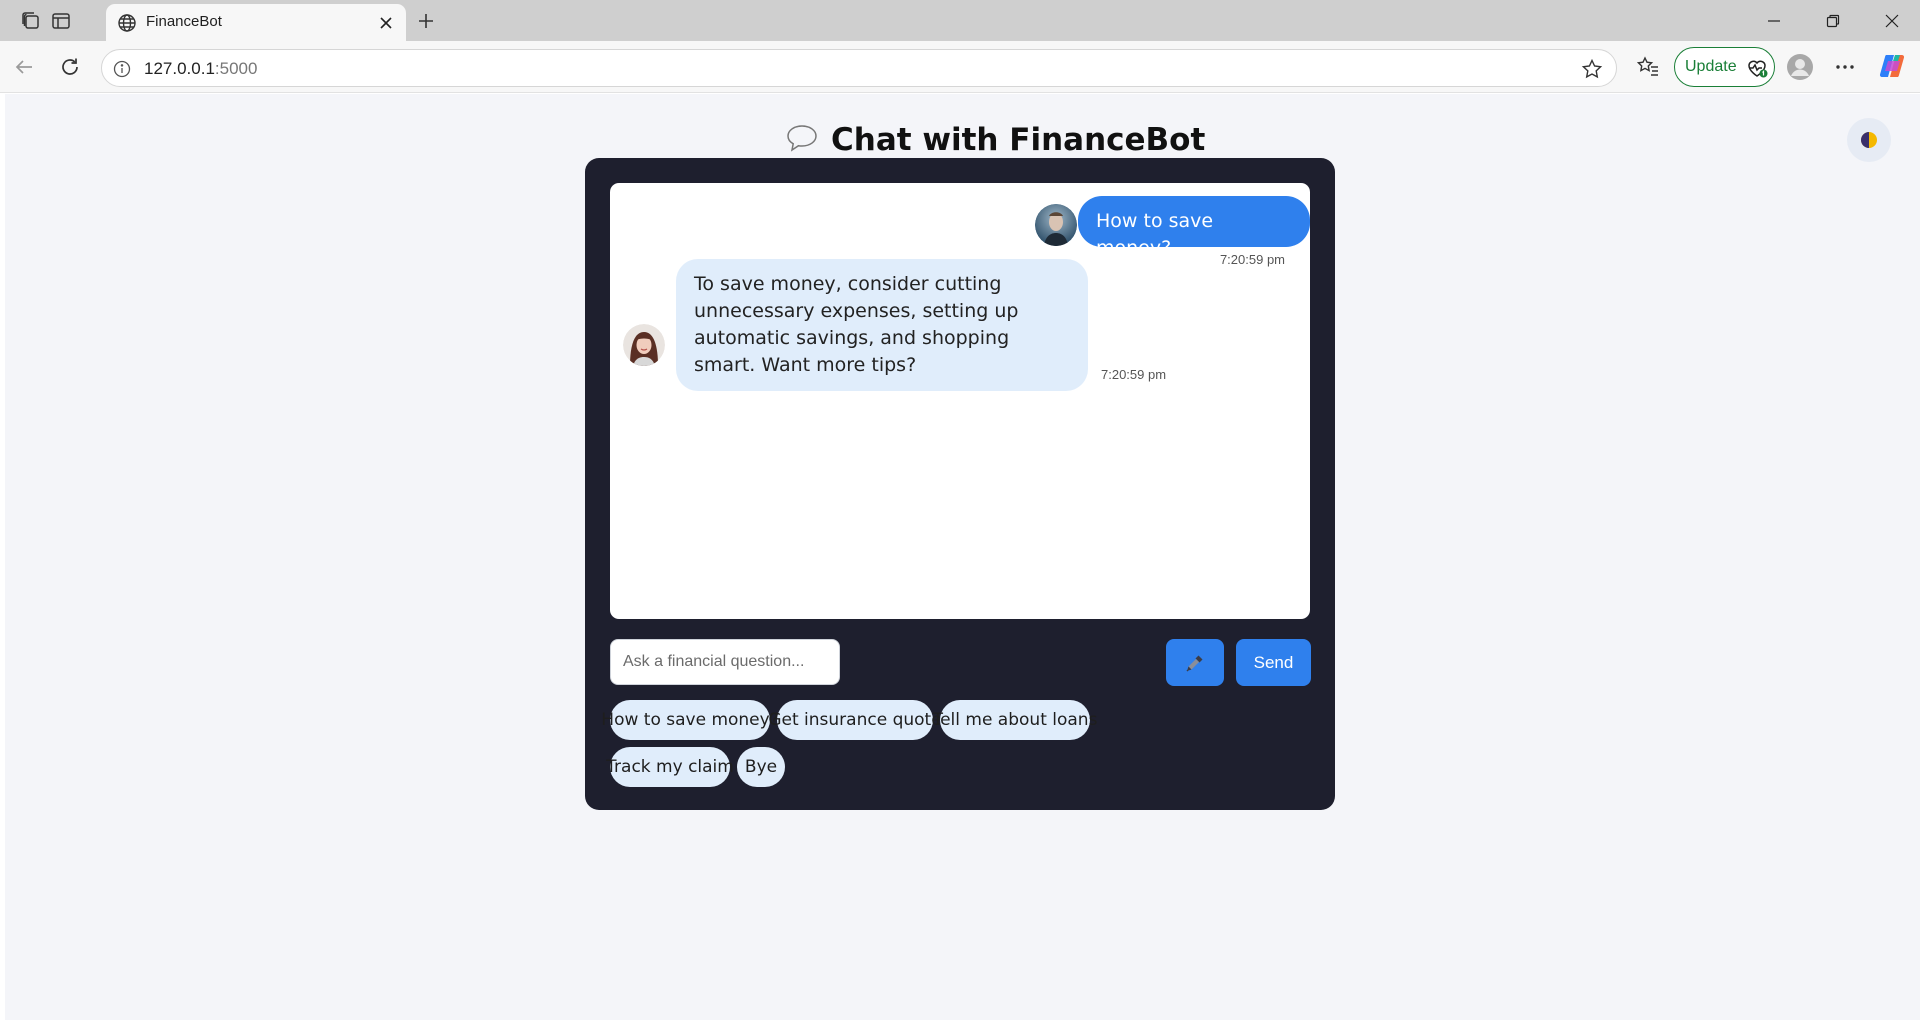  Describe the element at coordinates (31, 21) in the screenshot. I see `workspaces-icon` at that location.